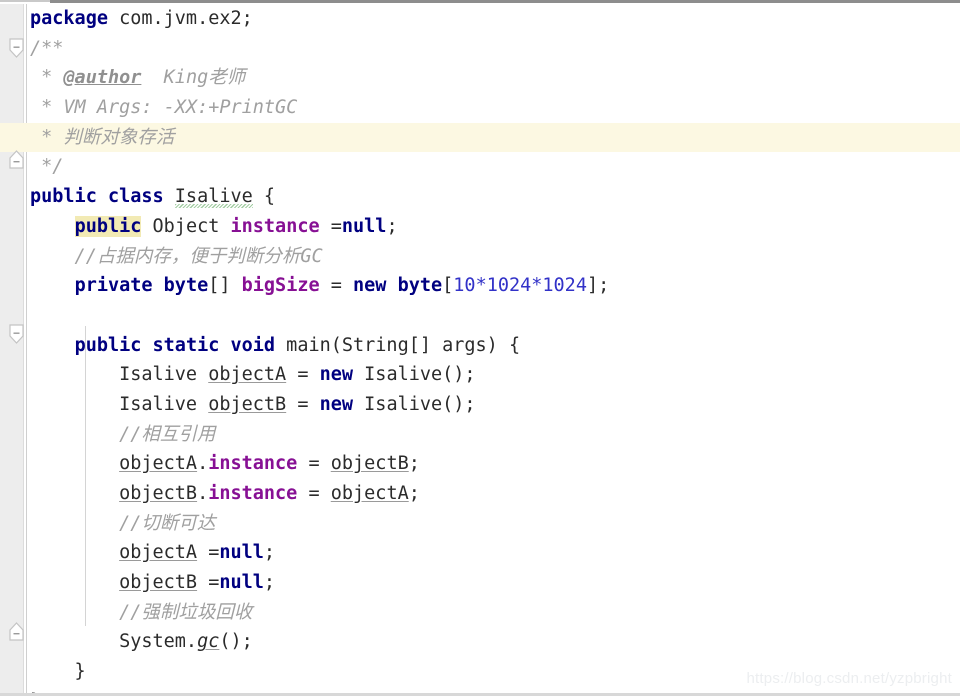  Describe the element at coordinates (505, 1) in the screenshot. I see `editor-top-border-accent` at that location.